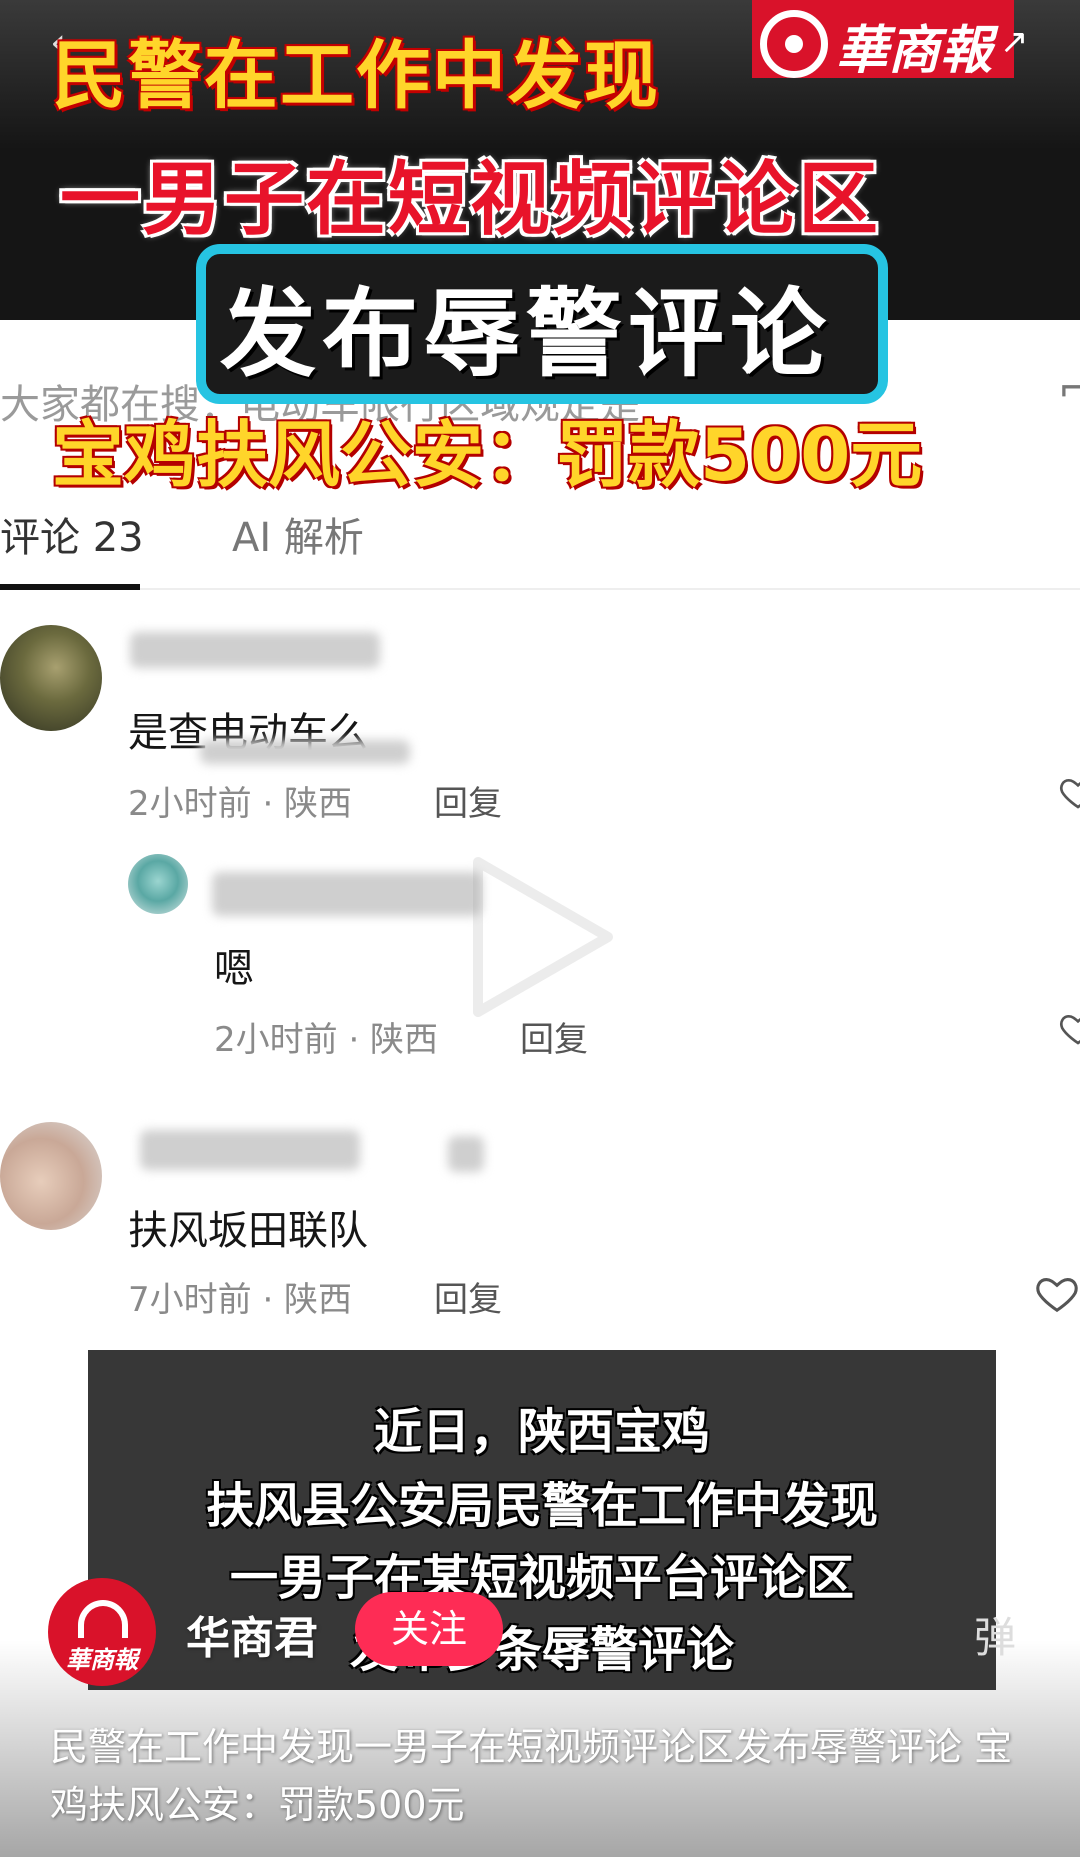 Image resolution: width=1080 pixels, height=1857 pixels. I want to click on danmu-icon: 弹, so click(995, 1634).